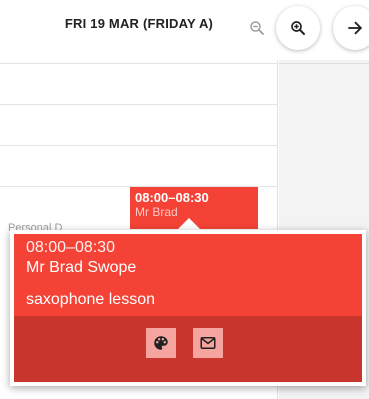  What do you see at coordinates (172, 197) in the screenshot?
I see `event-time: 08:00–08:30` at bounding box center [172, 197].